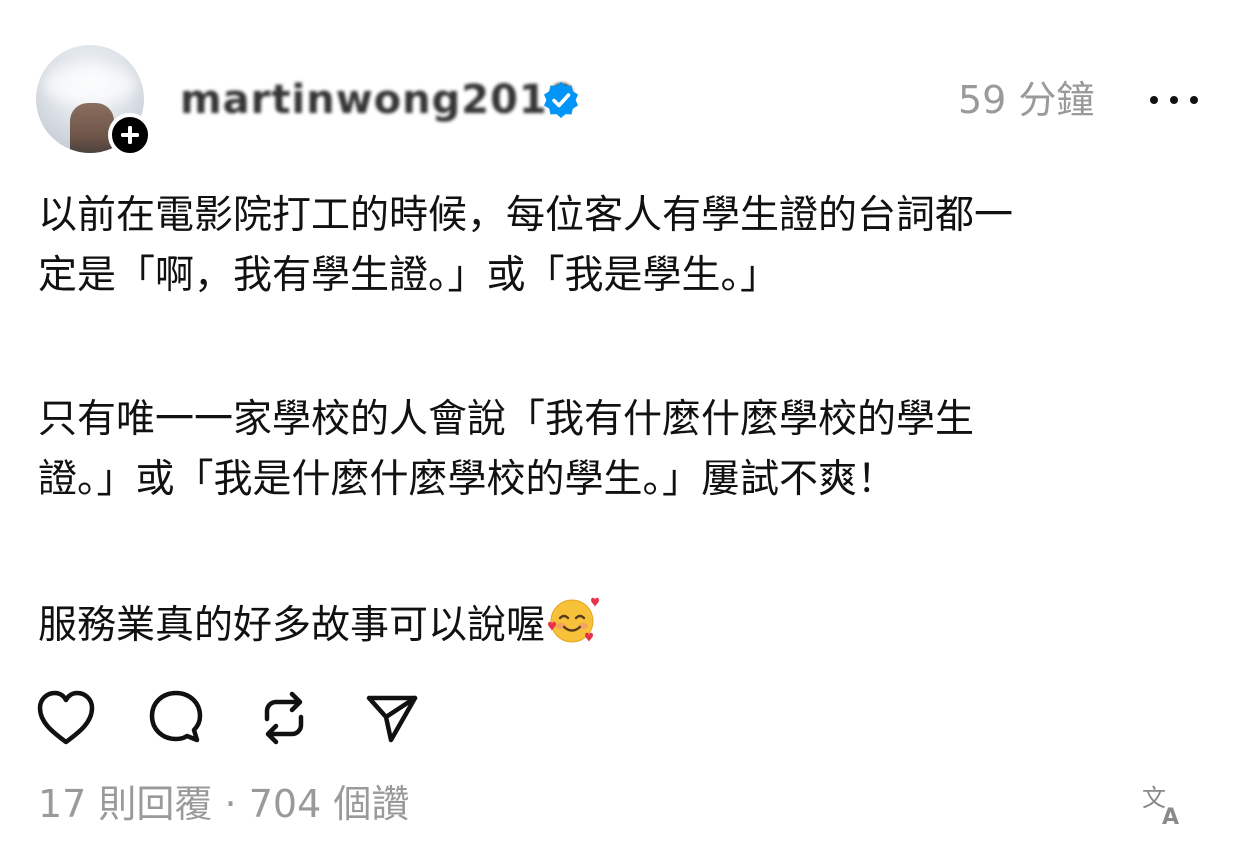 This screenshot has height=846, width=1241. Describe the element at coordinates (1170, 816) in the screenshot. I see `svg-text: A` at that location.